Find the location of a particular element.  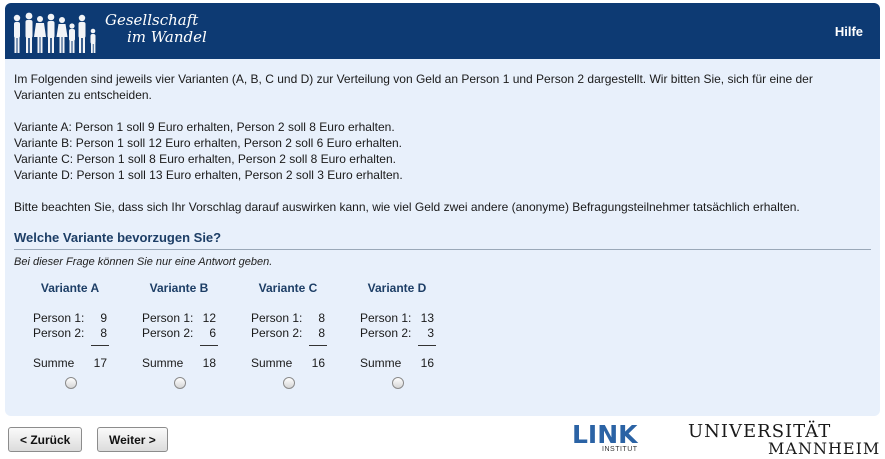

person1-row: Person 1: 8 is located at coordinates (290, 318).